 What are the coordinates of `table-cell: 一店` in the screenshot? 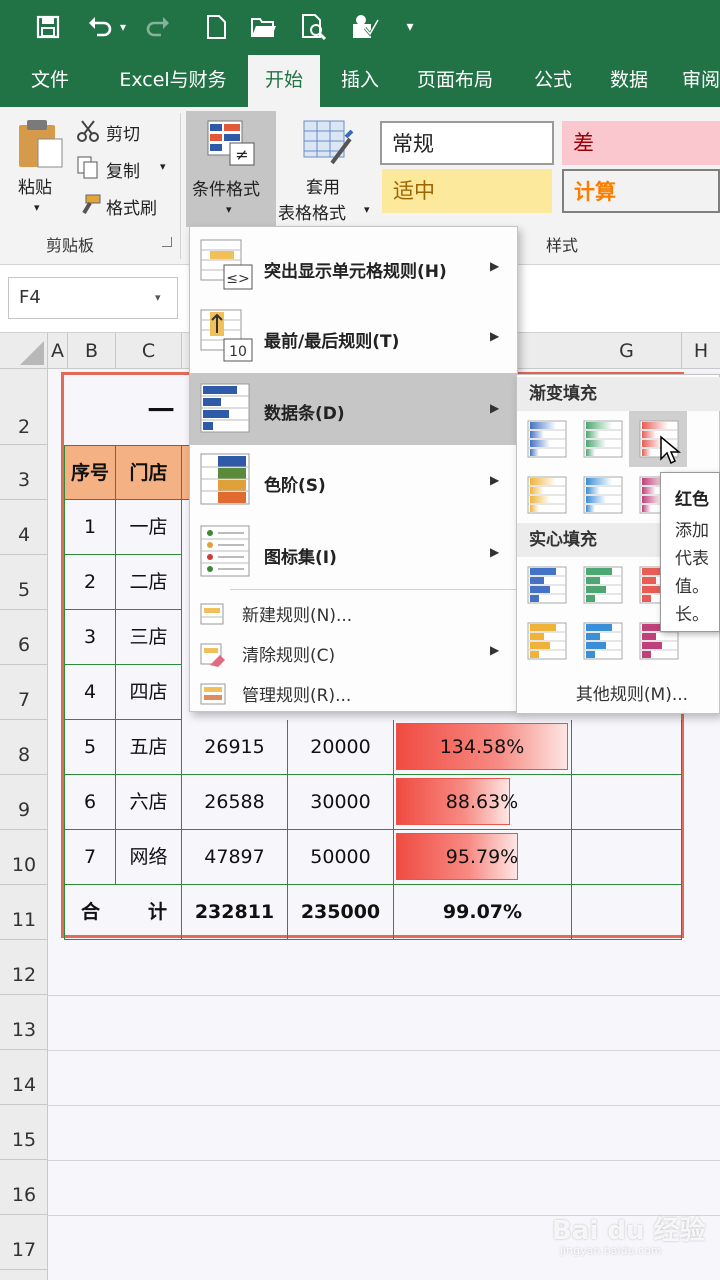 It's located at (149, 527).